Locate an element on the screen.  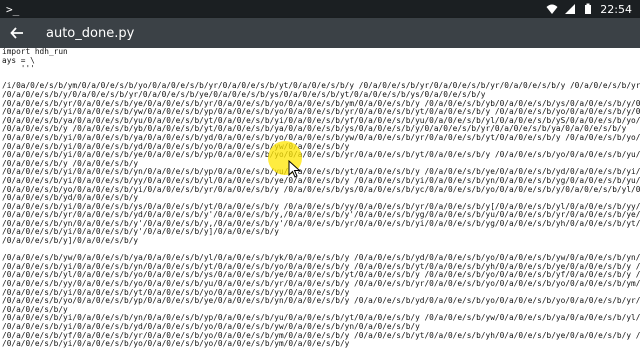
cell-signal-icon is located at coordinates (570, 9).